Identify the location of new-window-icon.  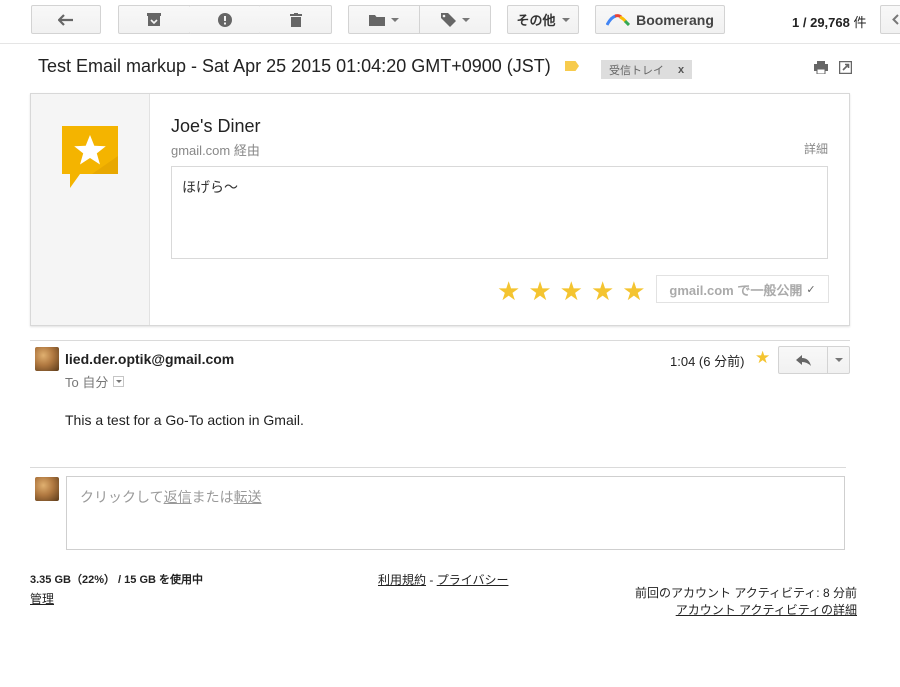
(845, 67).